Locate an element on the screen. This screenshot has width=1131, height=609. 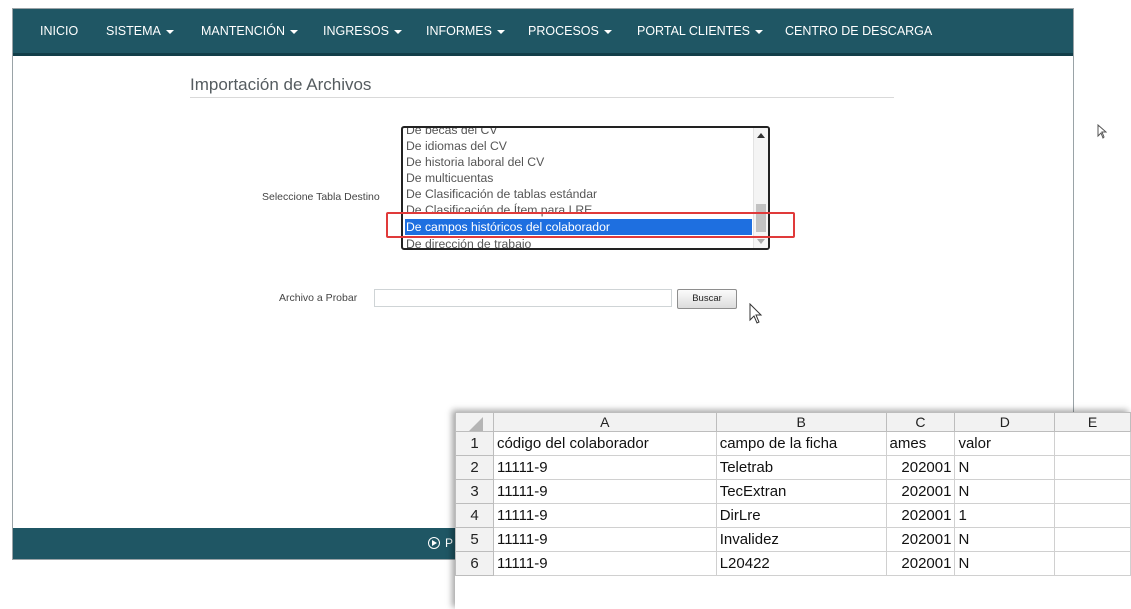
table-row: 4 11111-9 DirLre 202001 1 is located at coordinates (793, 515).